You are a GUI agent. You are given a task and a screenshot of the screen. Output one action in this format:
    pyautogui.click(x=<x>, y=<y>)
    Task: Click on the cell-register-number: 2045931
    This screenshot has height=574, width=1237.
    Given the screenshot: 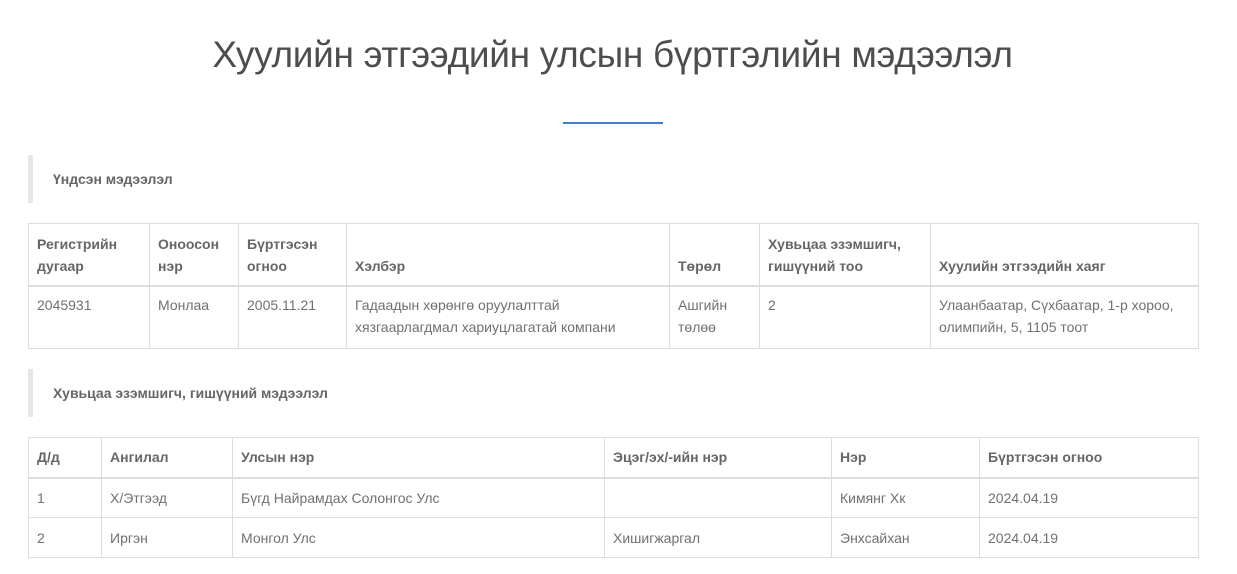 What is the action you would take?
    pyautogui.click(x=89, y=317)
    